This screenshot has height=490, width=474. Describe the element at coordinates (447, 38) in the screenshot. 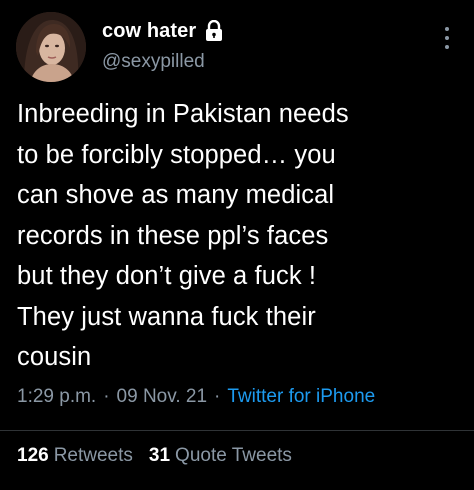

I see `more-vertical-icon` at that location.